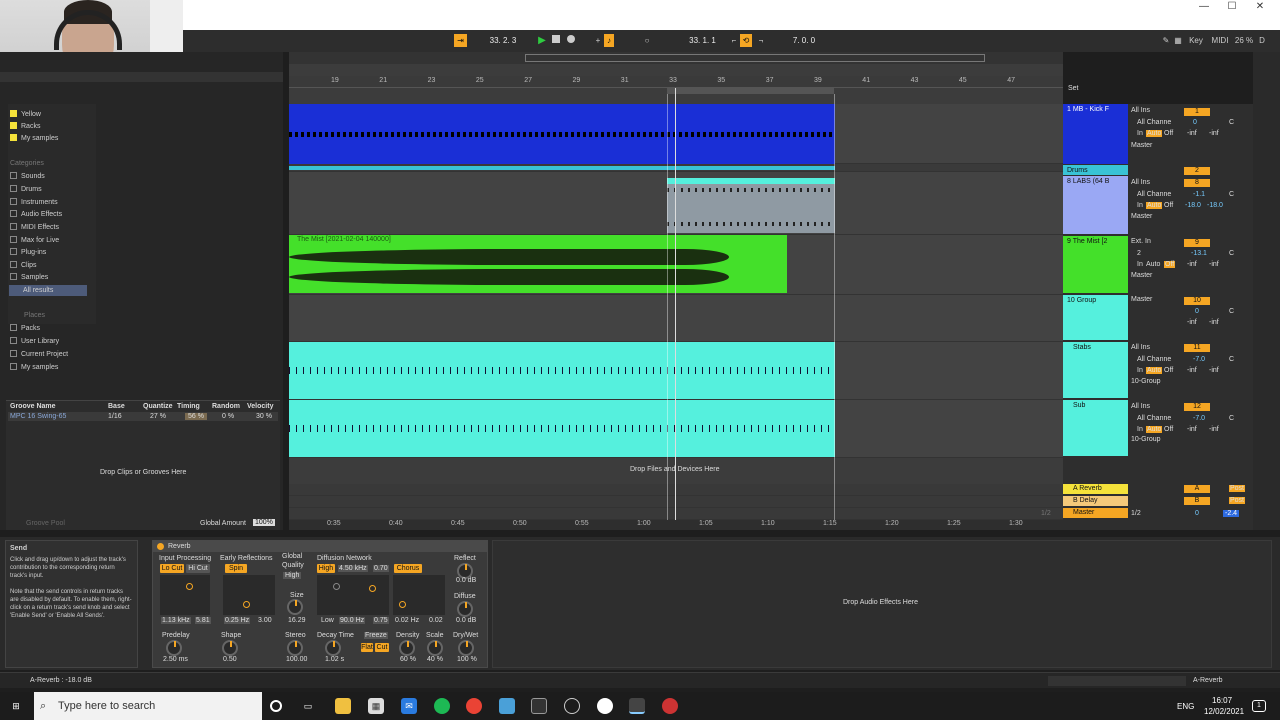 Image resolution: width=1280 pixels, height=720 pixels. What do you see at coordinates (539, 706) in the screenshot?
I see `ableton-live-icon` at bounding box center [539, 706].